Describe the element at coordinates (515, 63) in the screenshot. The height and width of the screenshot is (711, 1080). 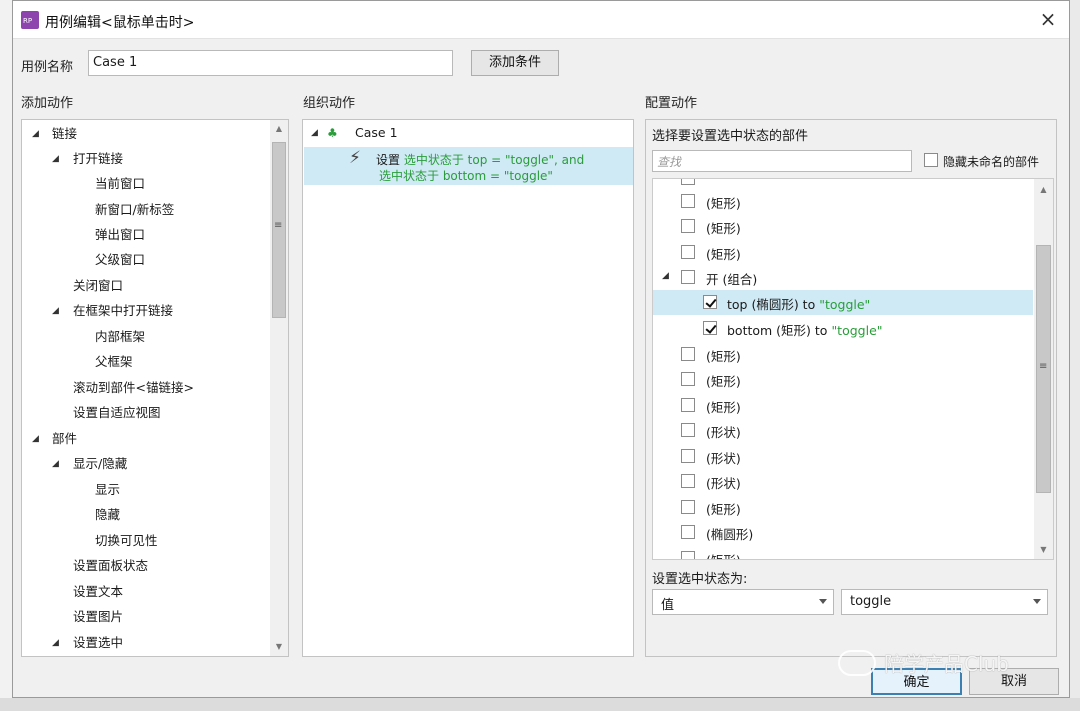
I see `add-condition-button: 添加条件` at that location.